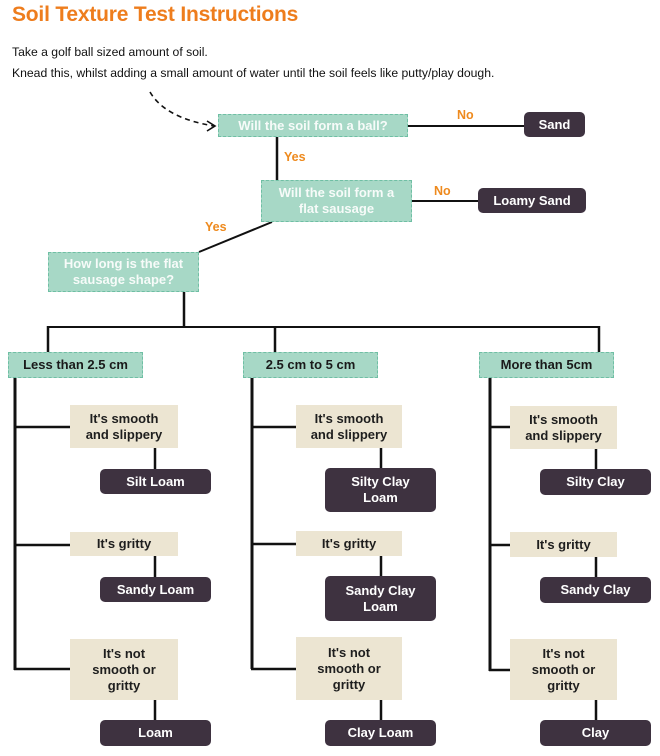 The height and width of the screenshot is (756, 660). What do you see at coordinates (124, 669) in the screenshot?
I see `feel-neither-col1: It's not smooth or gritty` at bounding box center [124, 669].